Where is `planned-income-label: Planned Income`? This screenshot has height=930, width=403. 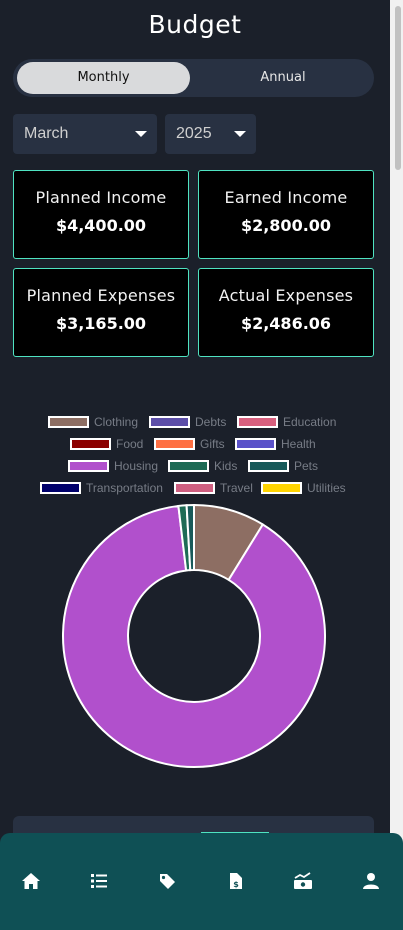 planned-income-label: Planned Income is located at coordinates (101, 197).